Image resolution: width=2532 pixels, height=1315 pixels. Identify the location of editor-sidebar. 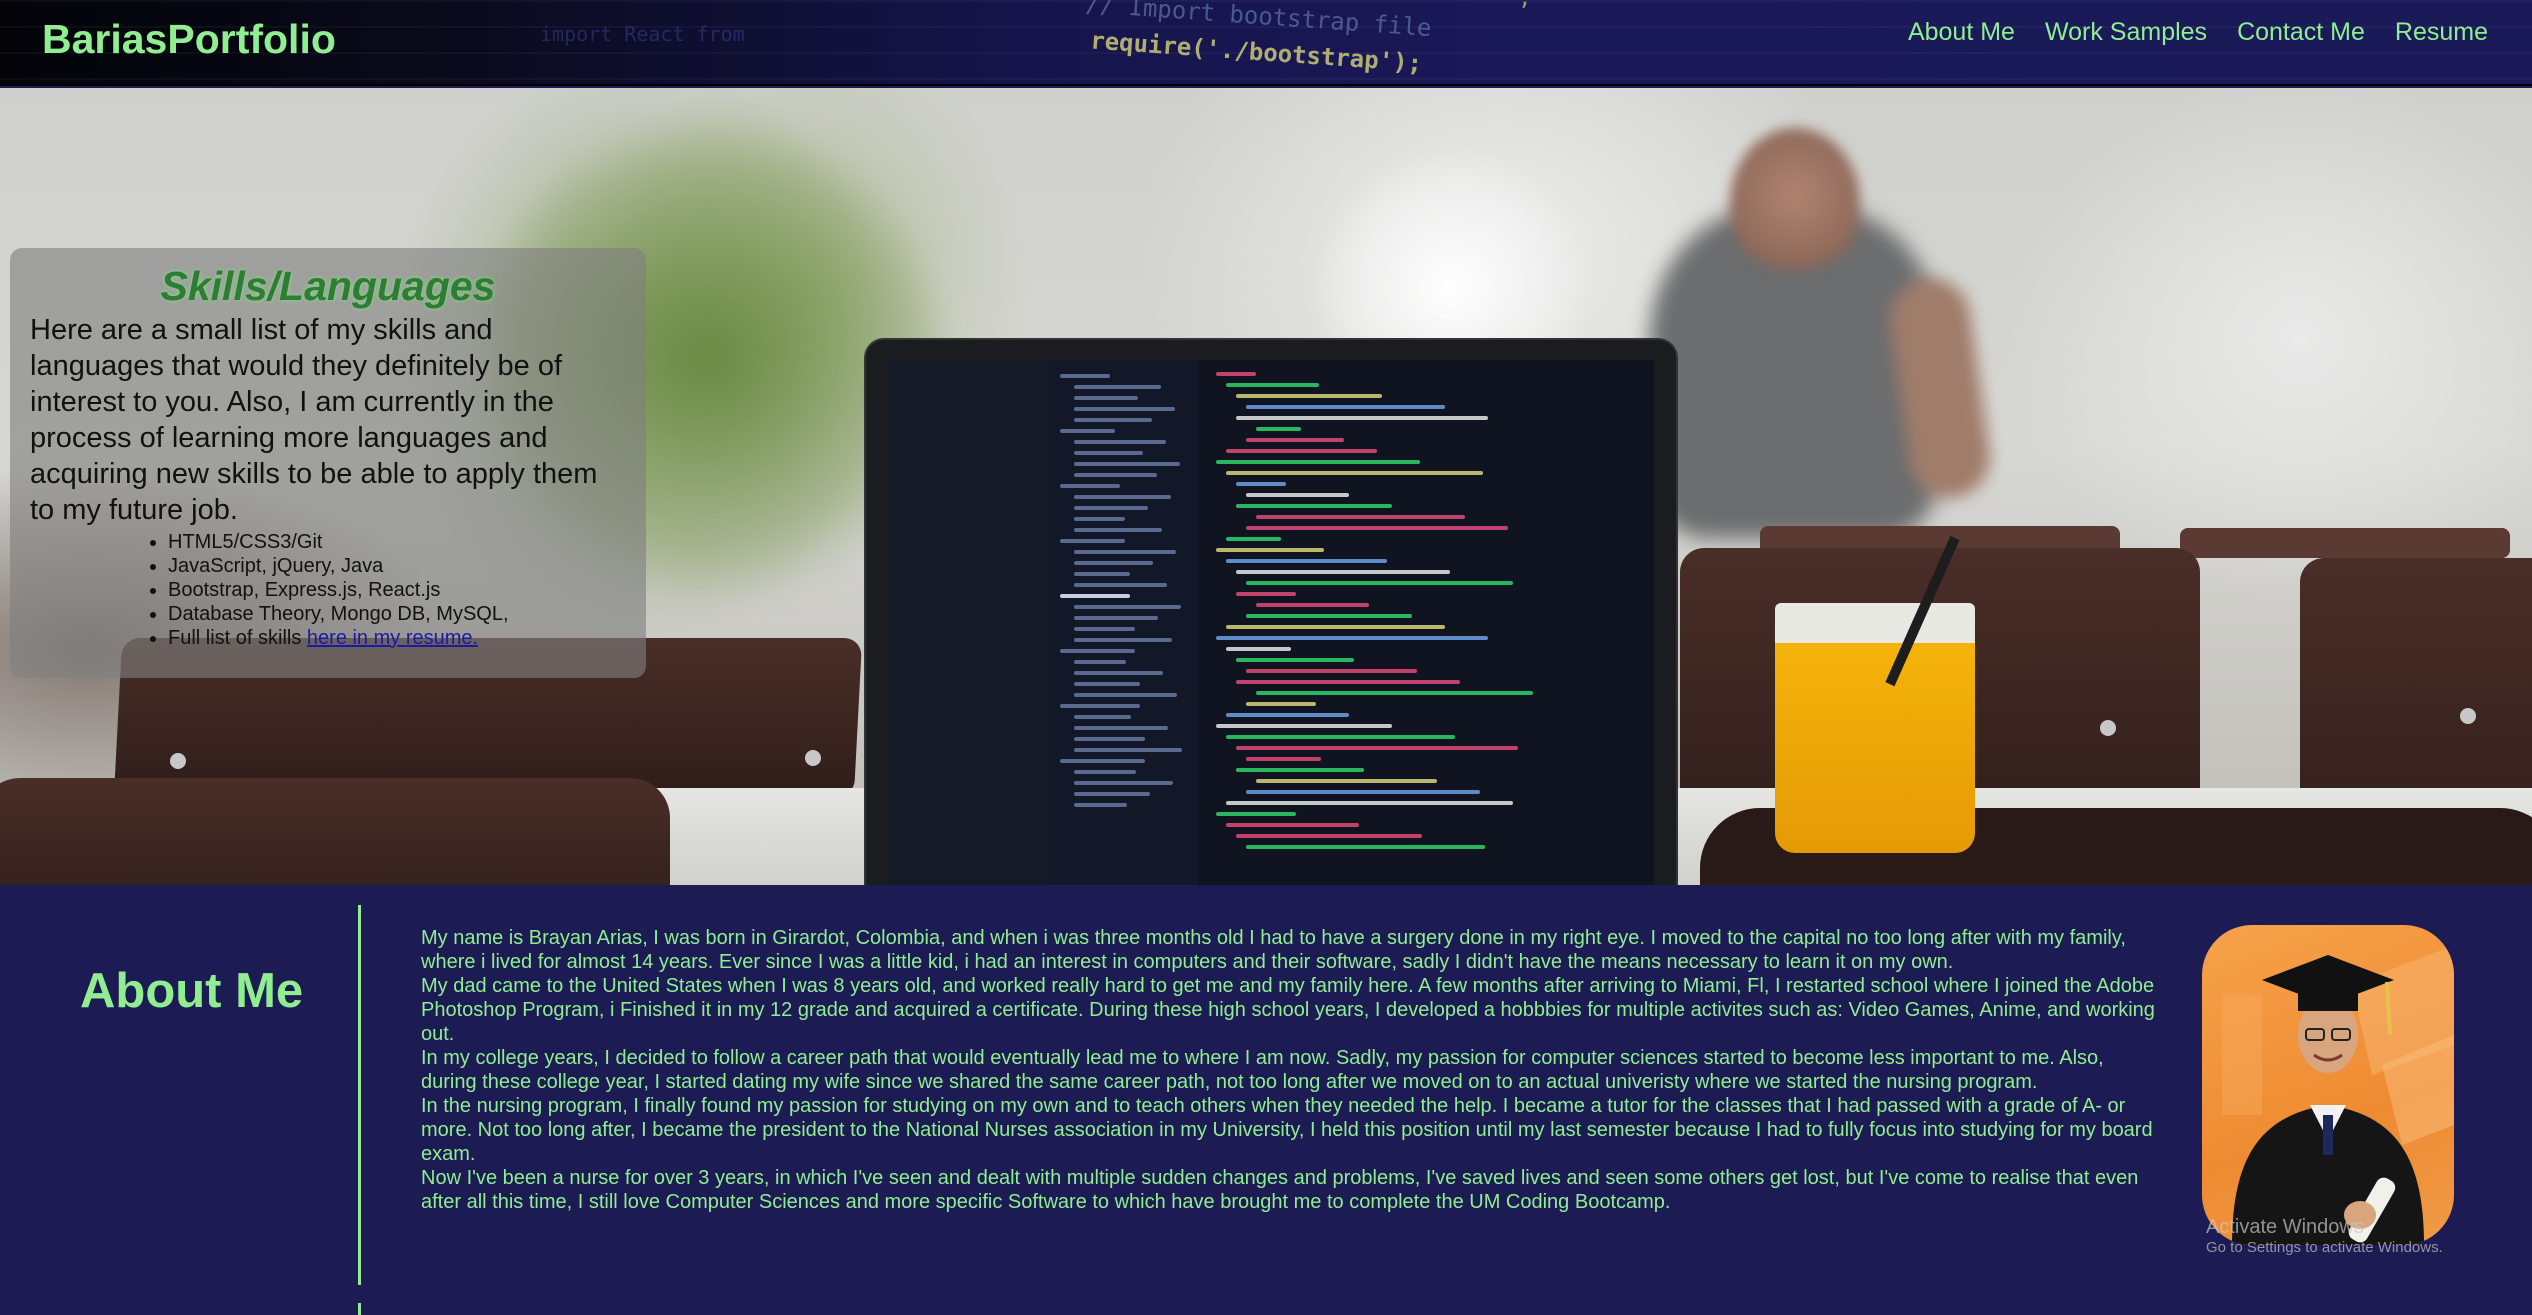
(968, 622).